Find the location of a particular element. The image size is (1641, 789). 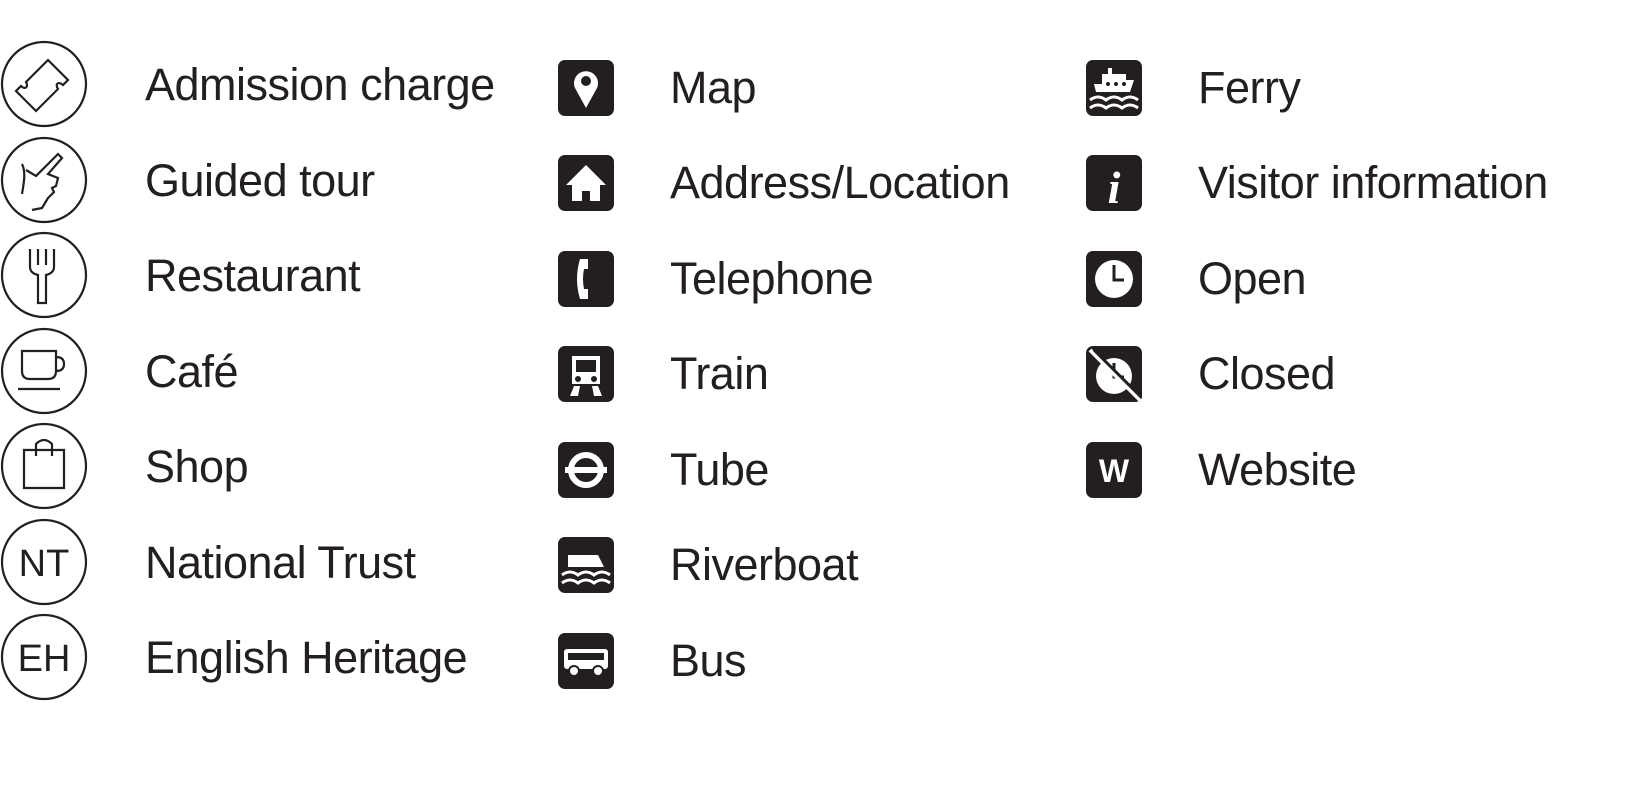

legend-label: Restaurant is located at coordinates (253, 275).